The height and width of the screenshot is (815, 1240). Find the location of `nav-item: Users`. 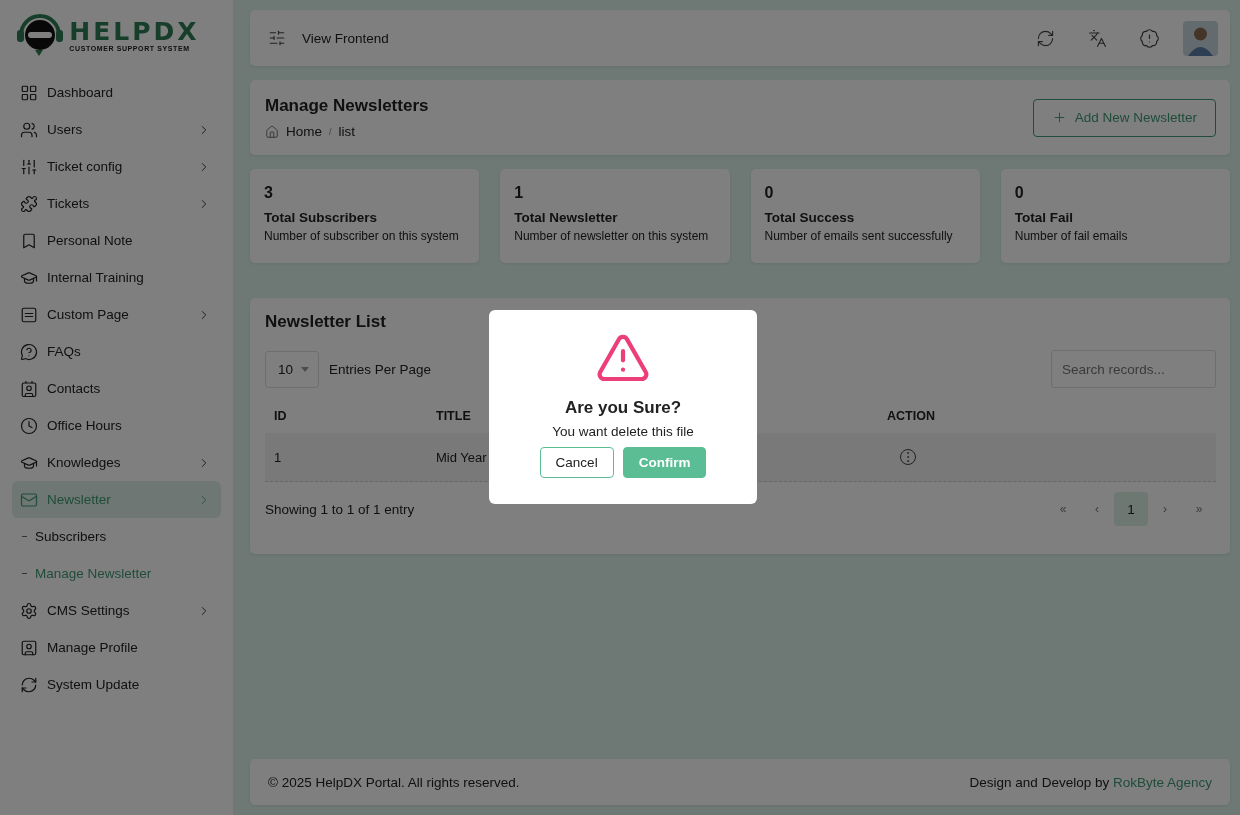

nav-item: Users is located at coordinates (116, 129).